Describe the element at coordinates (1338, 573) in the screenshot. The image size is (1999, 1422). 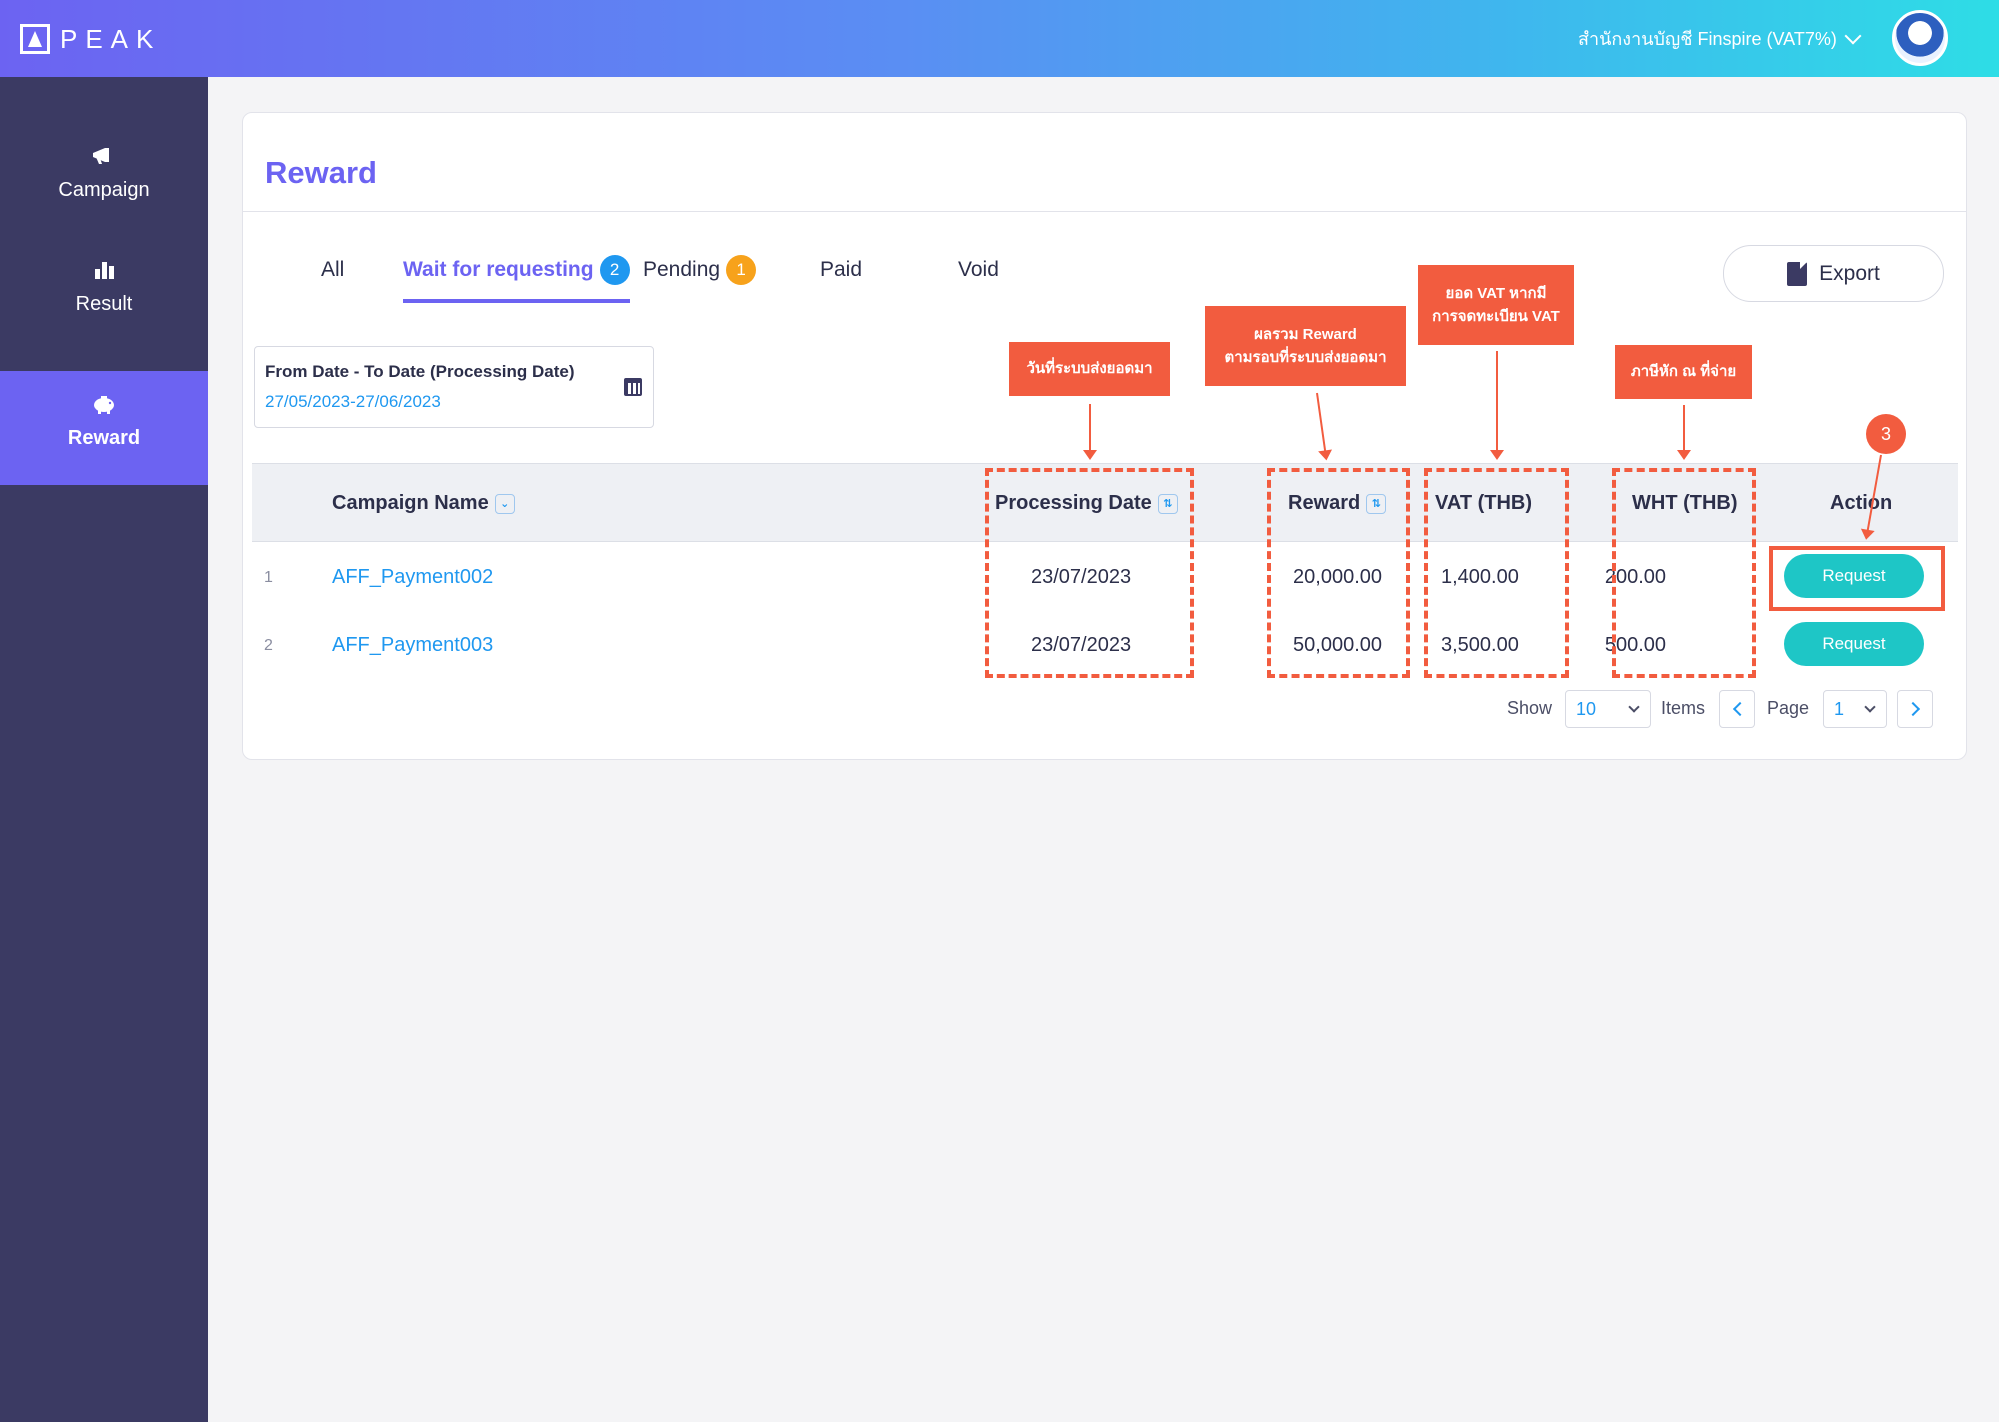
I see `highlight-reward-column` at that location.